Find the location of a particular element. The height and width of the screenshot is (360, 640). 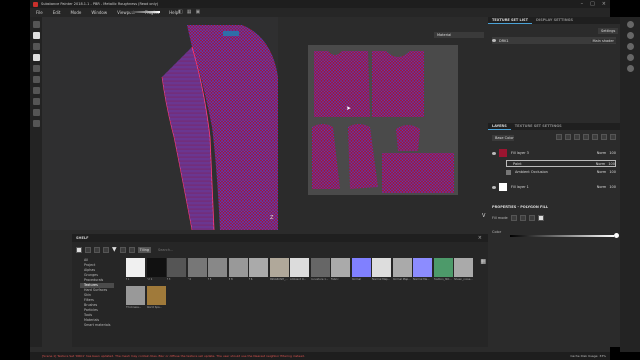

add-effect-icon is located at coordinates (559, 137).